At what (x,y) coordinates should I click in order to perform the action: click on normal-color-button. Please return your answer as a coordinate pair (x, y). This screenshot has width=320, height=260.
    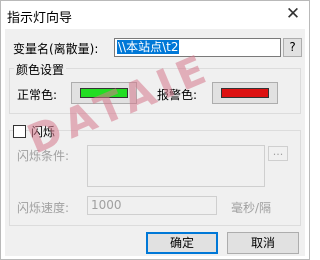
    Looking at the image, I should click on (104, 93).